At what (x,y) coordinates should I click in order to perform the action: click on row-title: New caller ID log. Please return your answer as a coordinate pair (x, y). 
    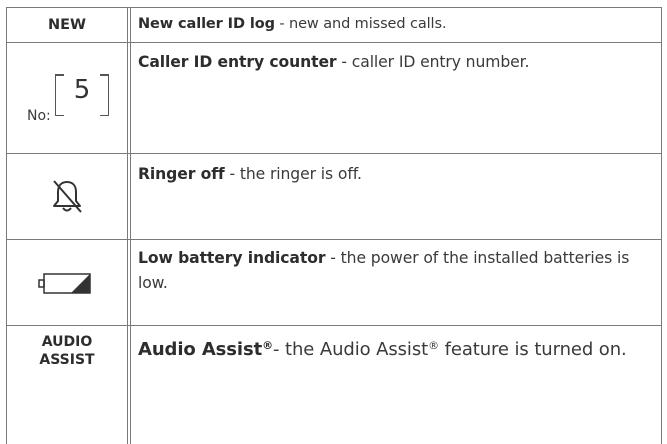
    Looking at the image, I should click on (206, 24).